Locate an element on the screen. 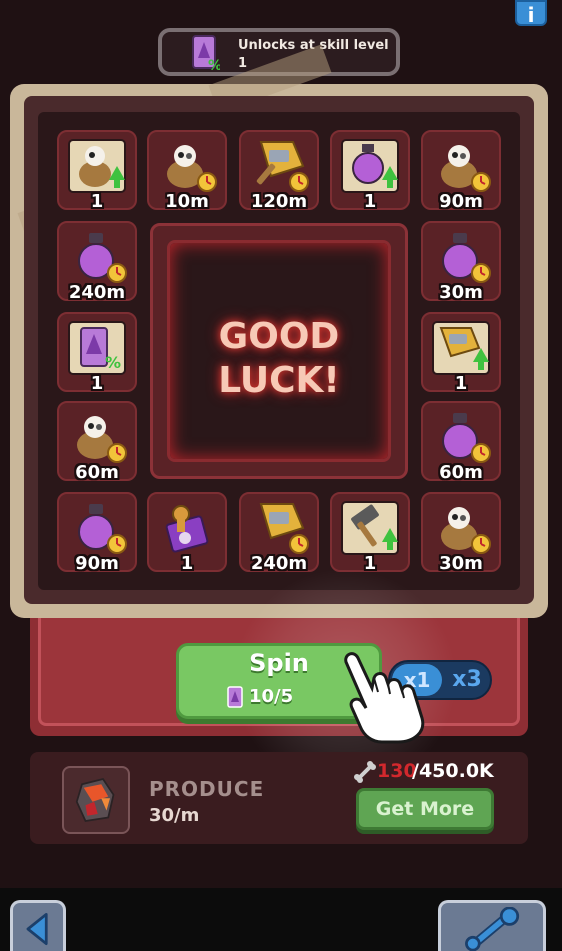  ore-crystal-icon is located at coordinates (95, 800).